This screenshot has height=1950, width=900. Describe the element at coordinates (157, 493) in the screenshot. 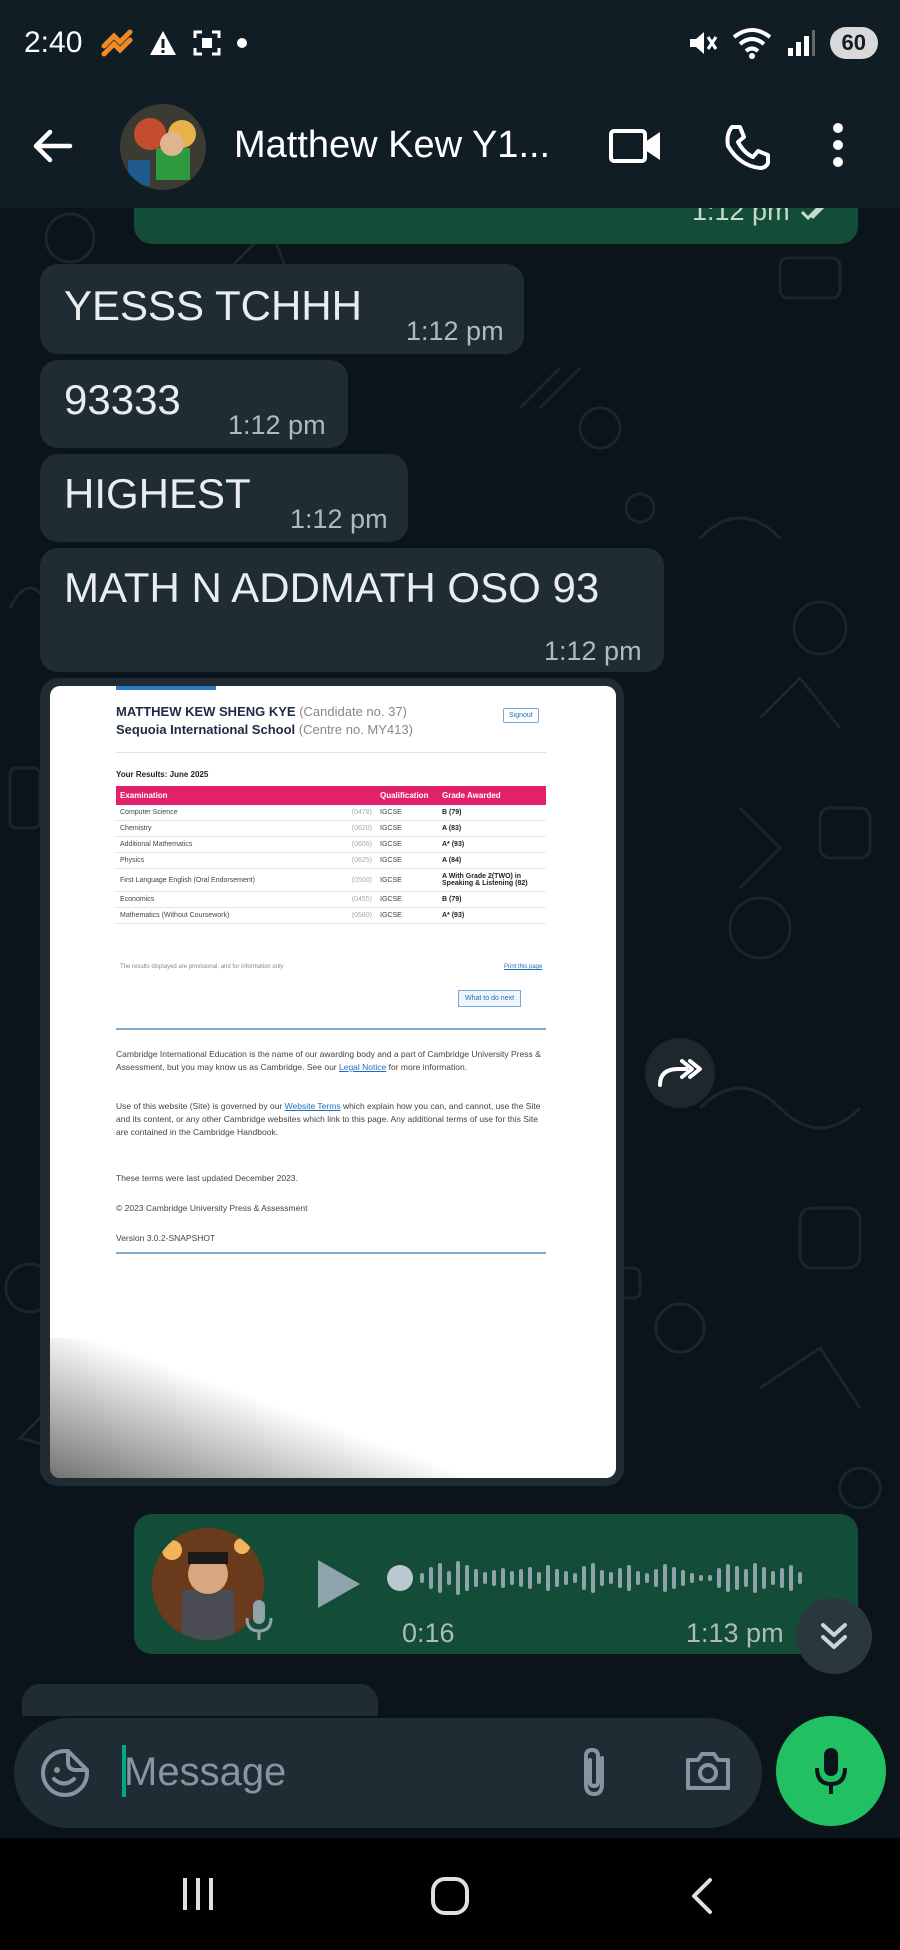

I see `message-text: HIGHEST` at that location.